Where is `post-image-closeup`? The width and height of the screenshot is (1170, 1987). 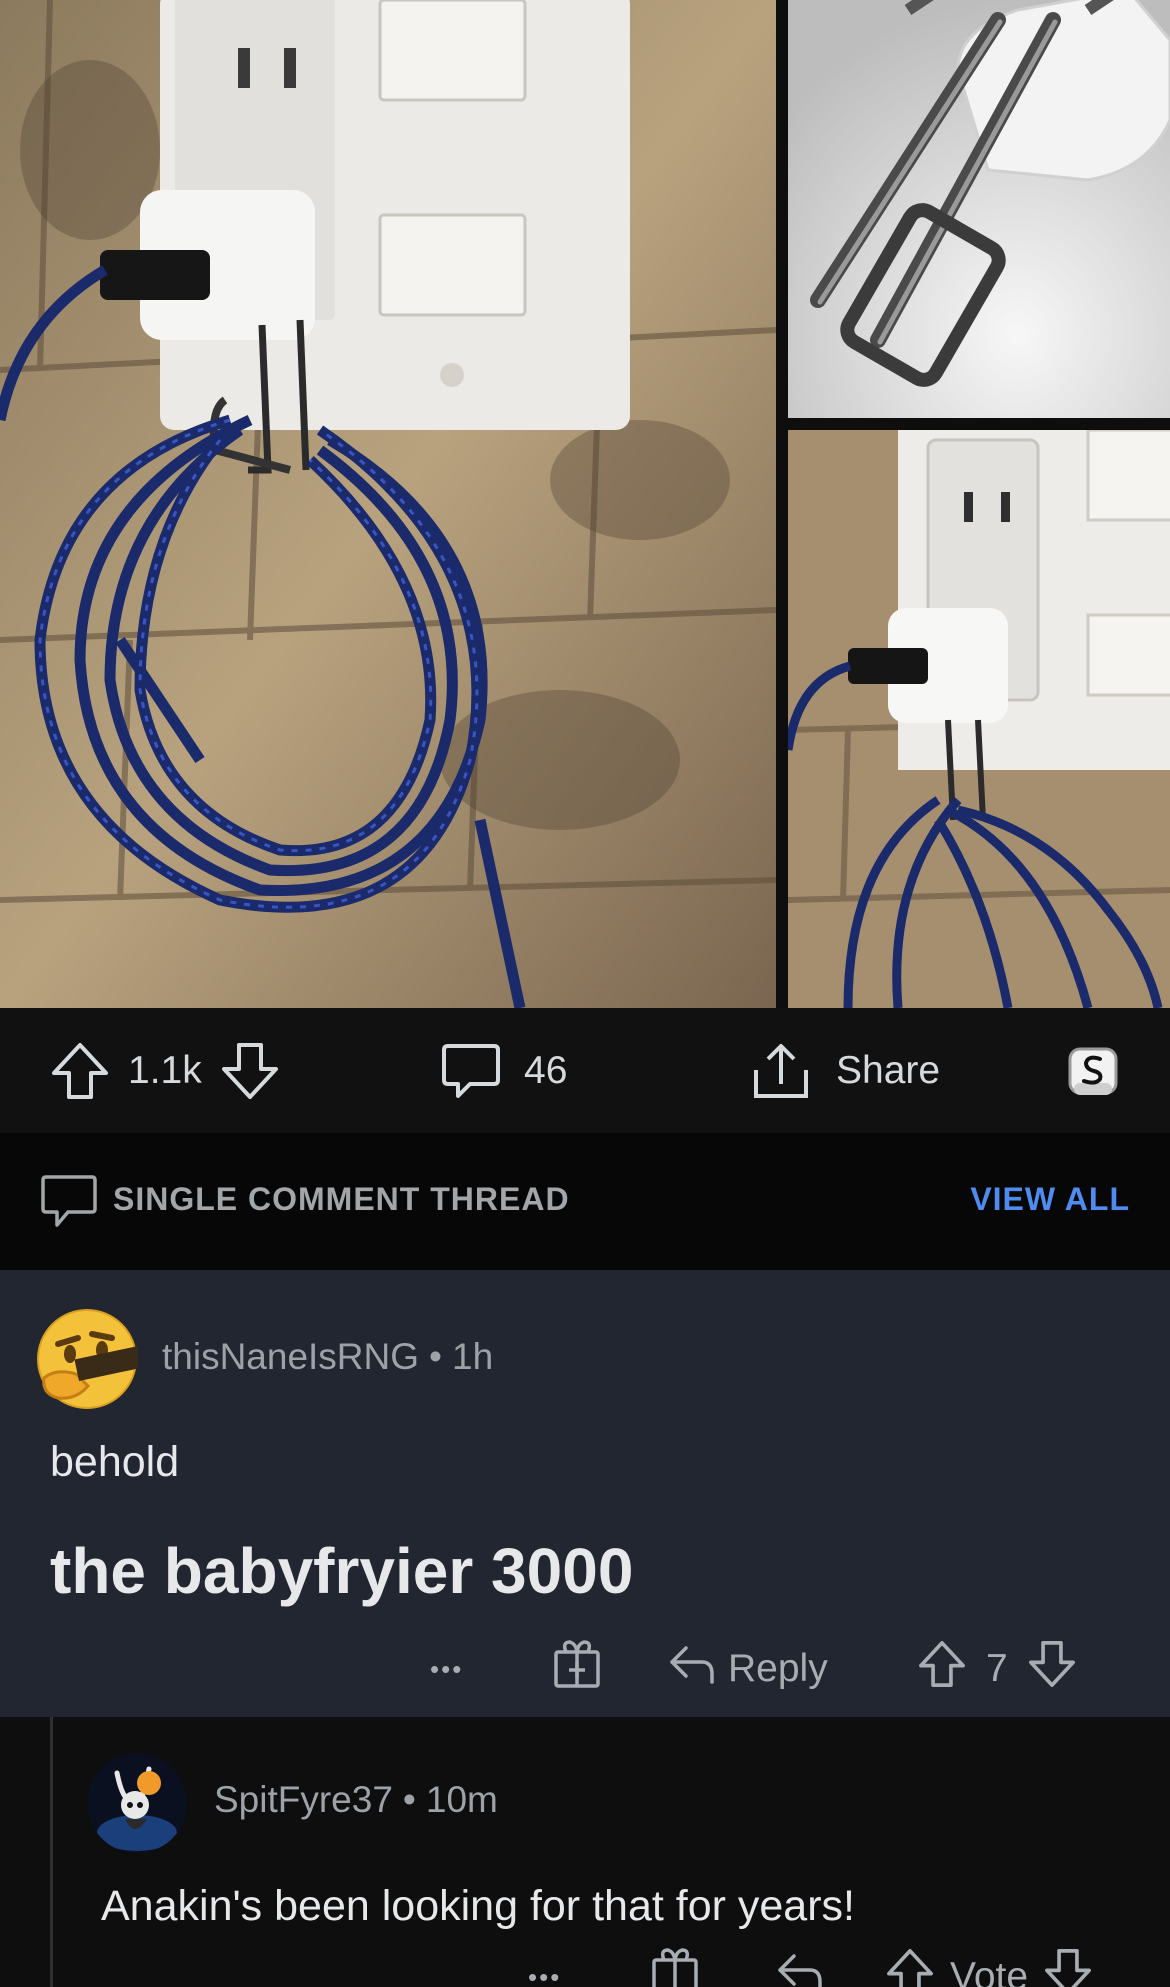
post-image-closeup is located at coordinates (979, 209).